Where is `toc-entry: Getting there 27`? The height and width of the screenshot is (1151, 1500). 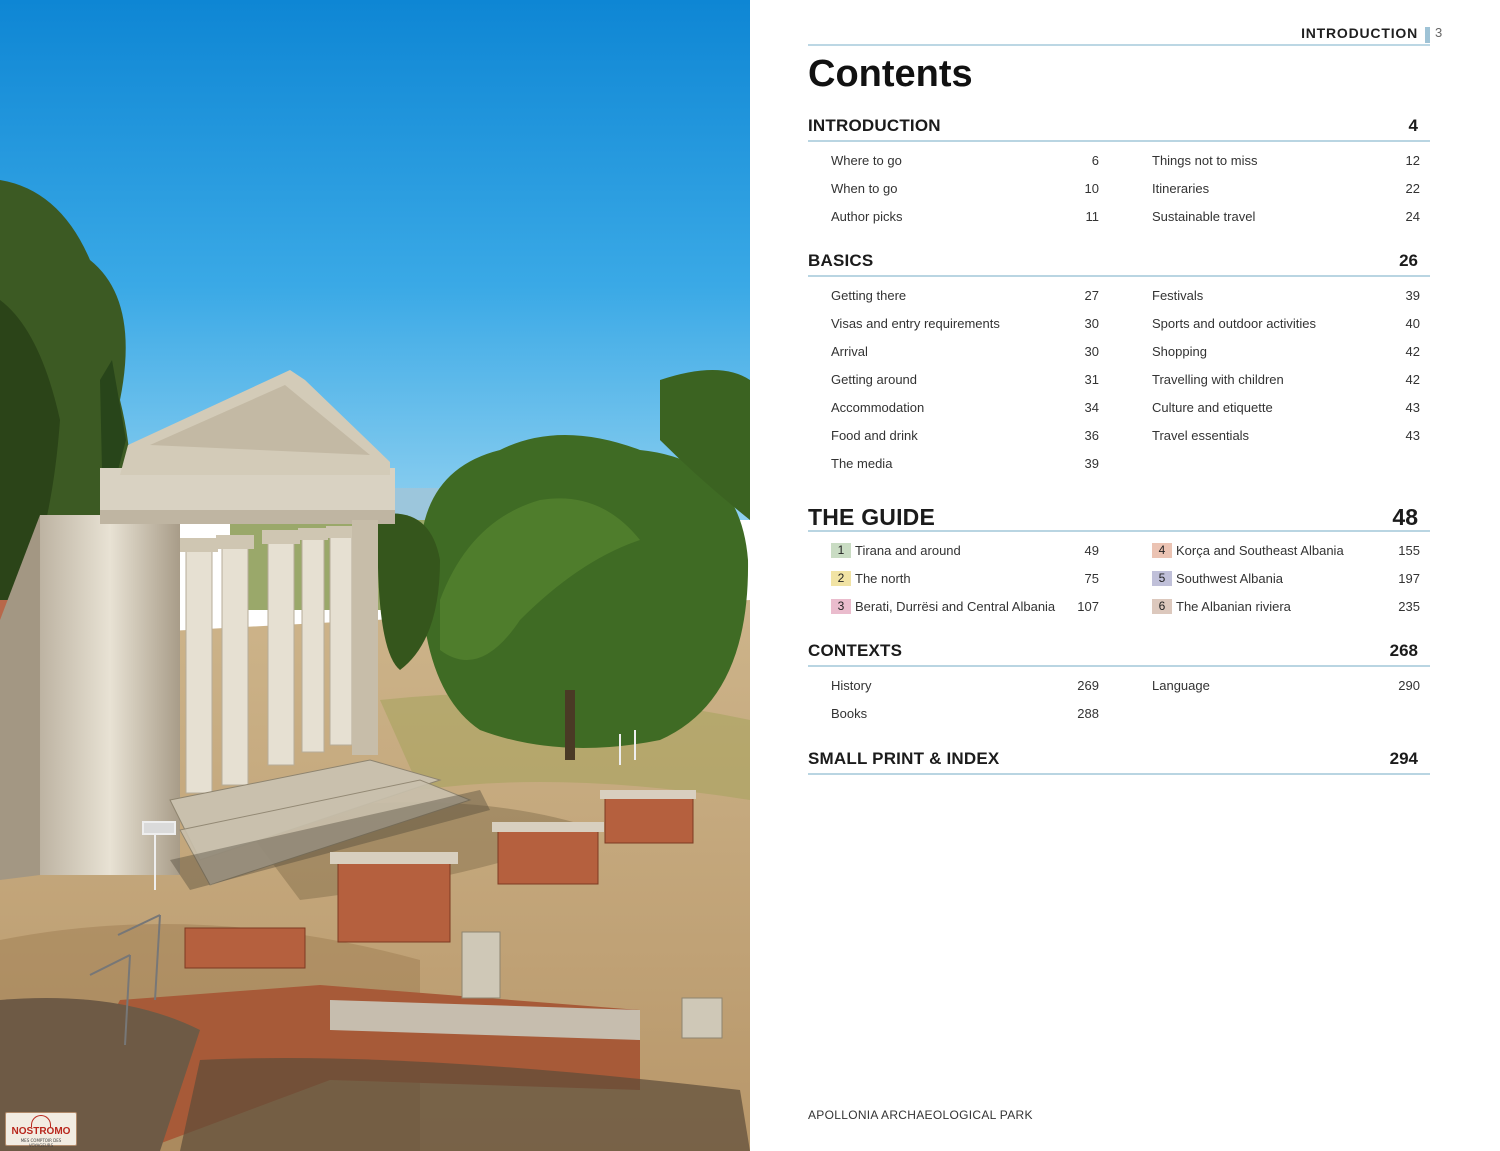
toc-entry: Getting there 27 is located at coordinates (965, 298).